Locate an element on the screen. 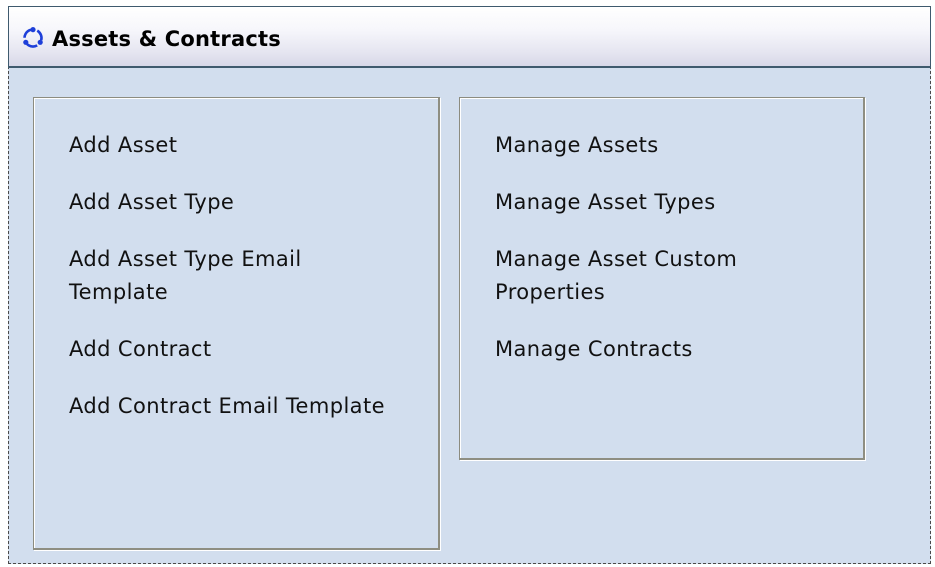 The image size is (935, 567). panel-header: Assets & Contracts is located at coordinates (469, 37).